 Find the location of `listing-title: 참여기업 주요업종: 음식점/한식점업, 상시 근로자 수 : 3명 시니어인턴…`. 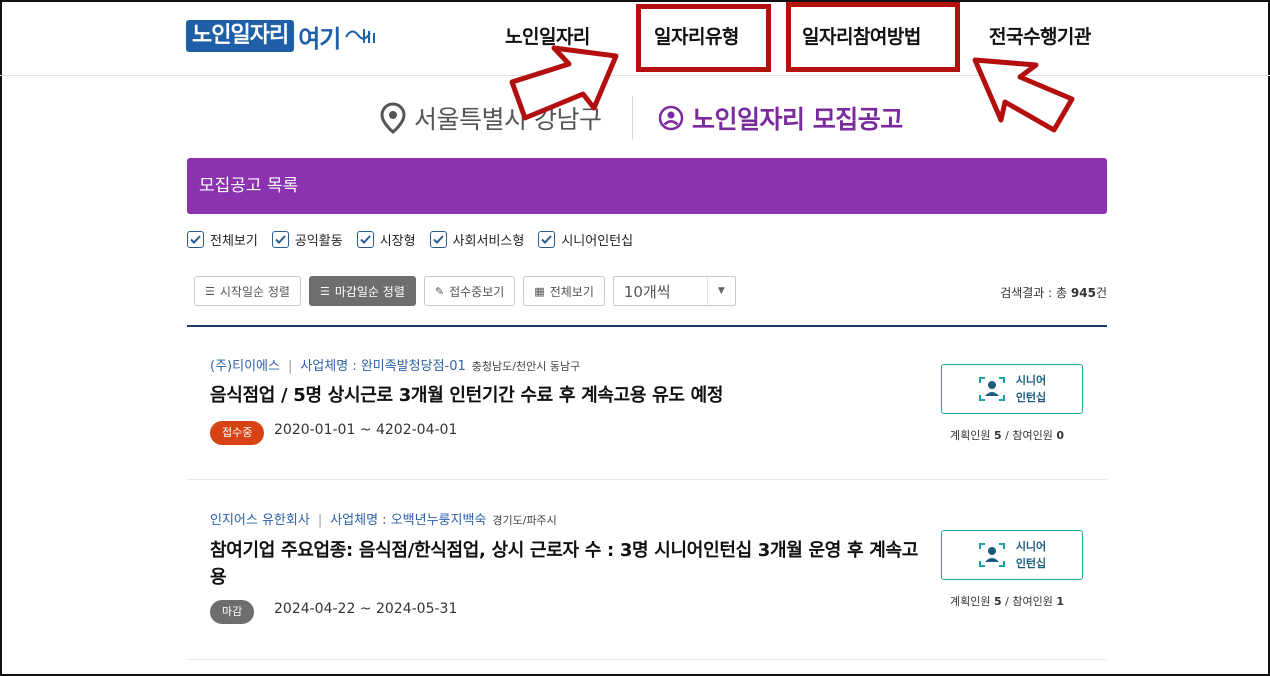

listing-title: 참여기업 주요업종: 음식점/한식점업, 상시 근로자 수 : 3명 시니어인턴… is located at coordinates (565, 564).